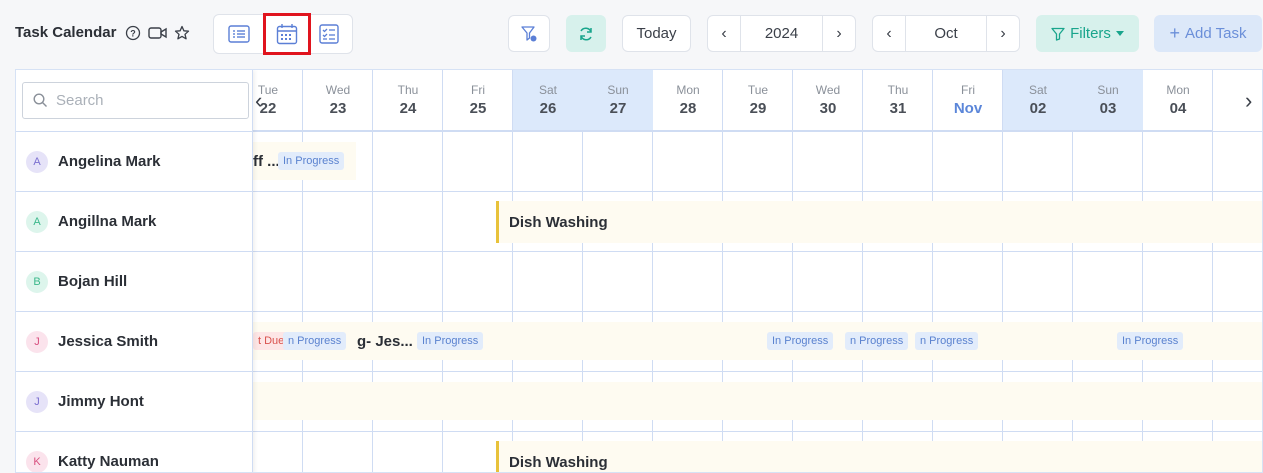 The image size is (1263, 473). I want to click on view-switcher, so click(283, 34).